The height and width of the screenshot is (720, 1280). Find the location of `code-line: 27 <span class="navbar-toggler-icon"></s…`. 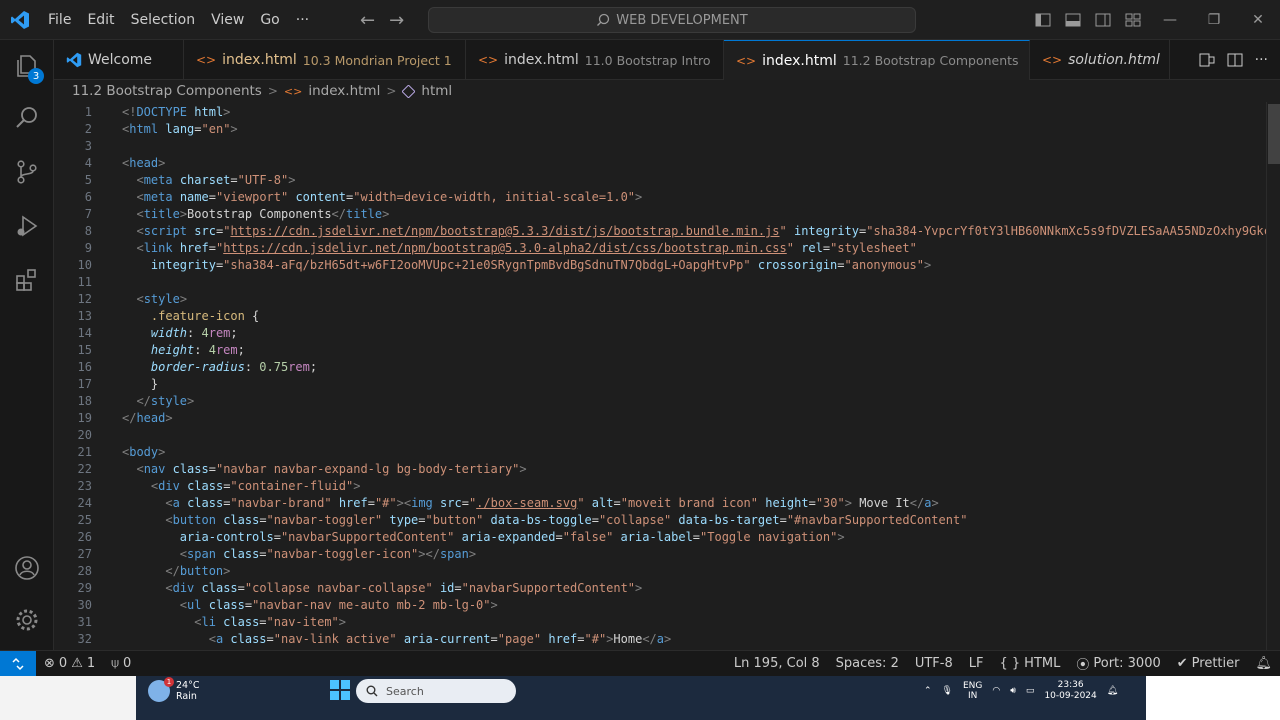

code-line: 27 <span class="navbar-toggler-icon"></s… is located at coordinates (660, 554).